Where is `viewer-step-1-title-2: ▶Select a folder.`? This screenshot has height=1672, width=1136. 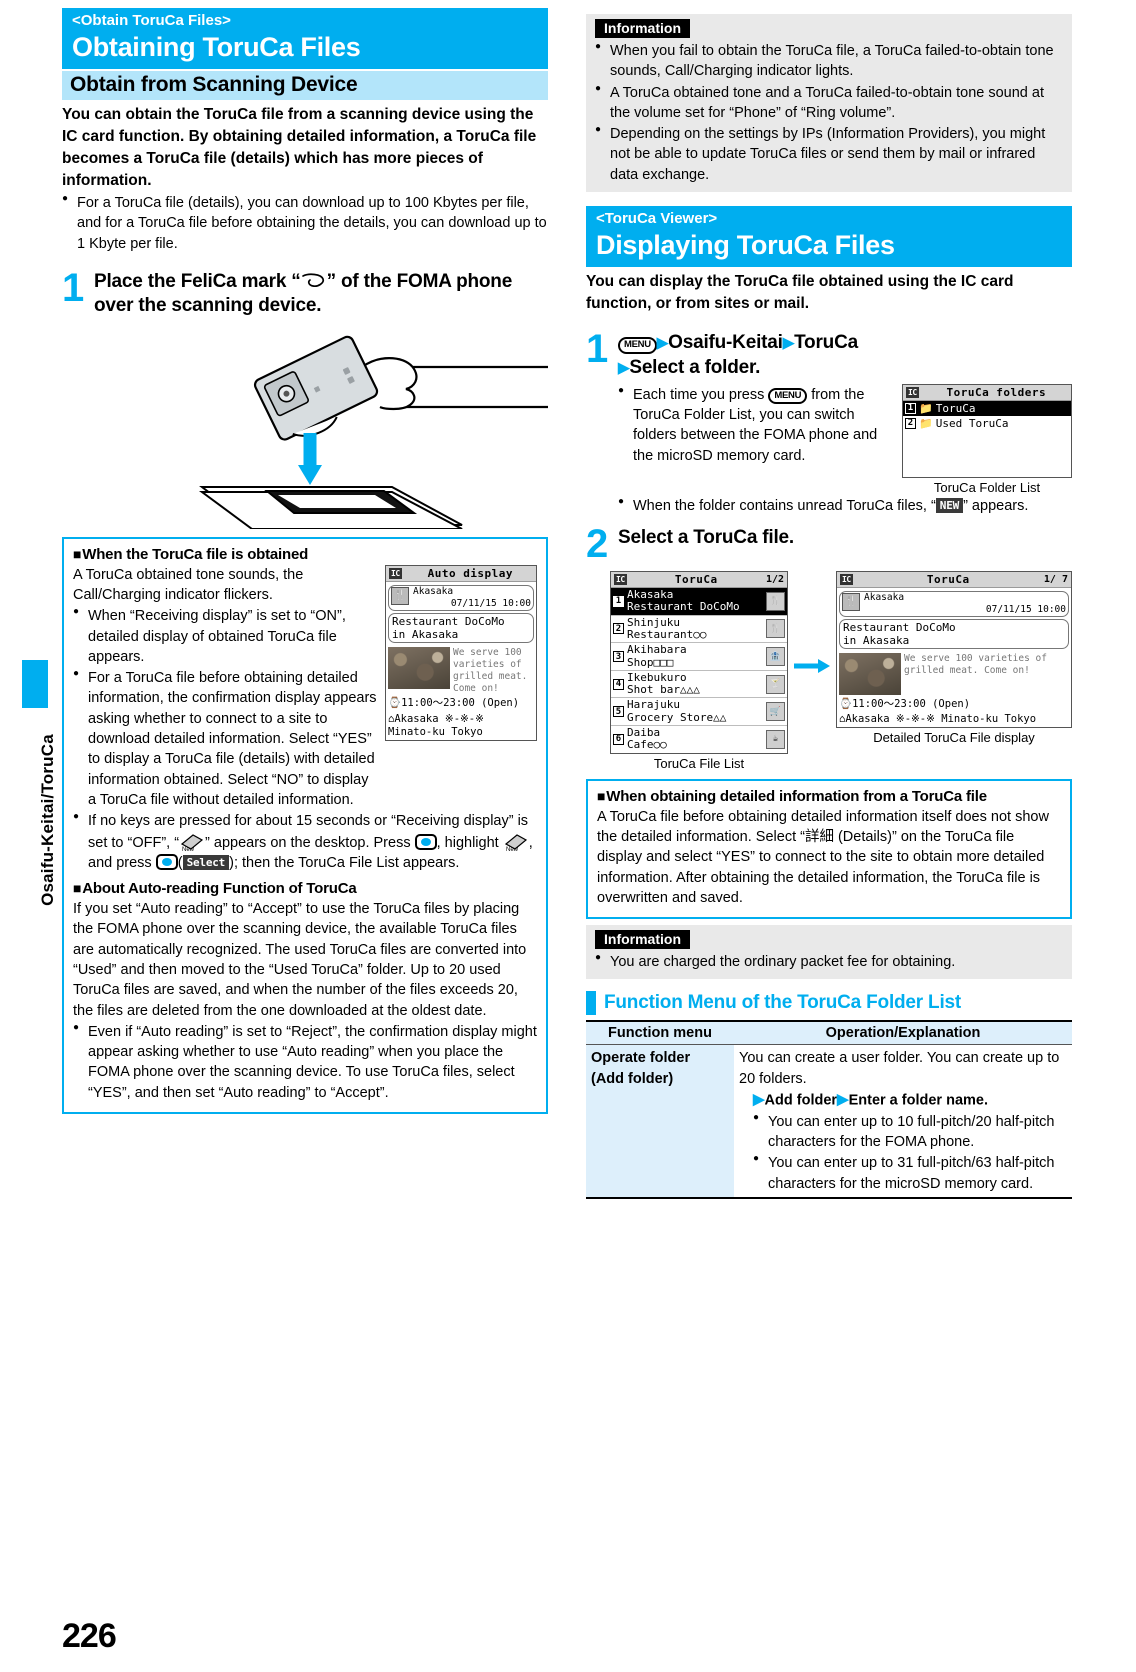
viewer-step-1-title-2: ▶Select a folder. is located at coordinates (845, 368).